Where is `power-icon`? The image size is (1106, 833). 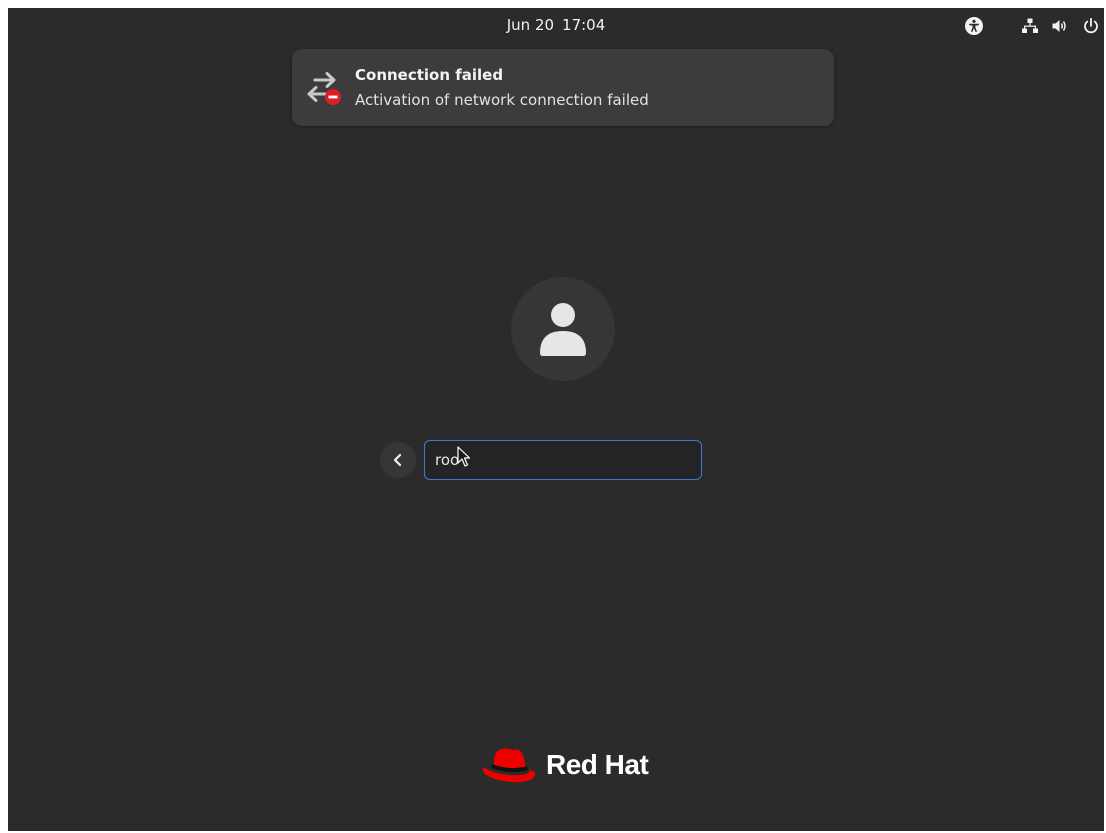 power-icon is located at coordinates (1091, 26).